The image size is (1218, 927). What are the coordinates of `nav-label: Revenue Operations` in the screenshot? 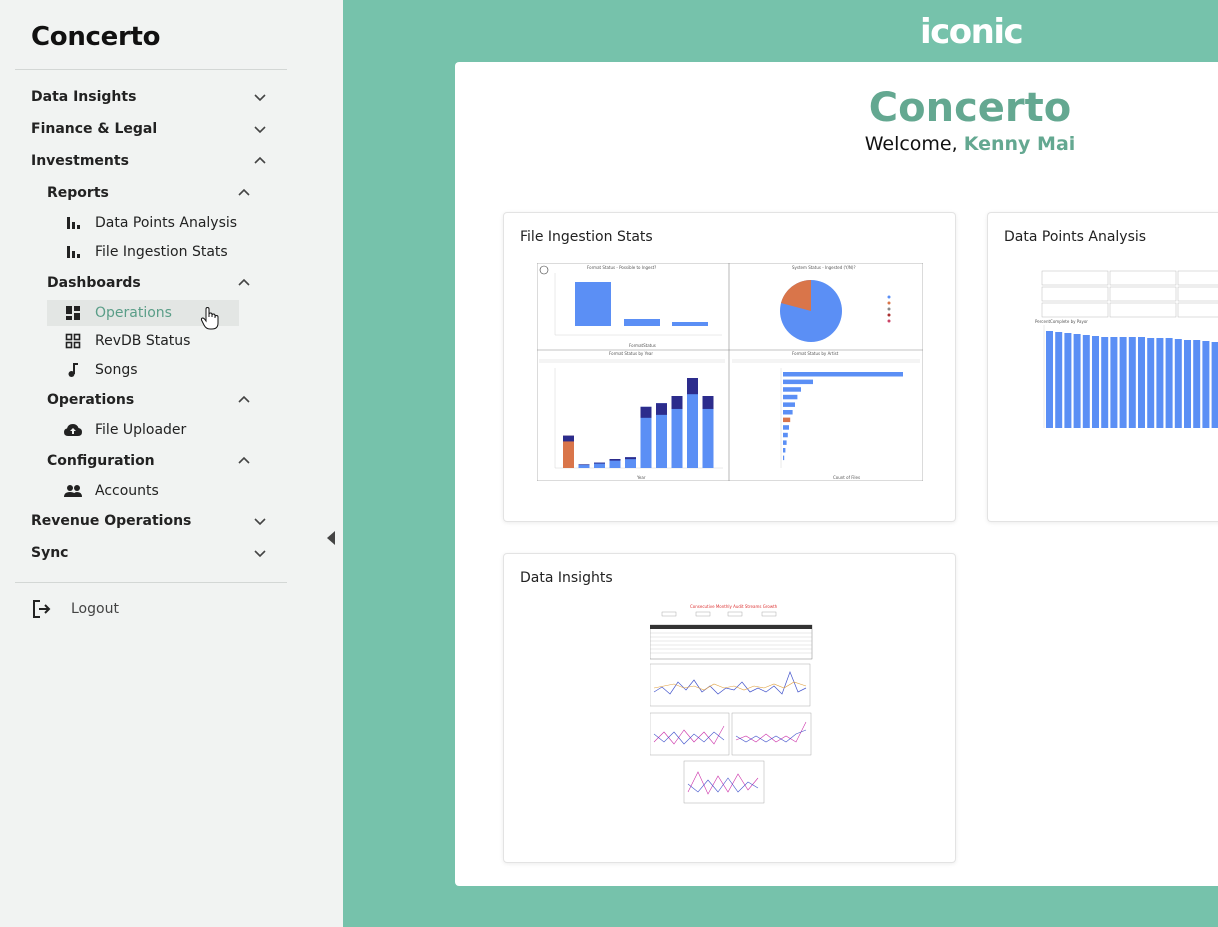 It's located at (111, 521).